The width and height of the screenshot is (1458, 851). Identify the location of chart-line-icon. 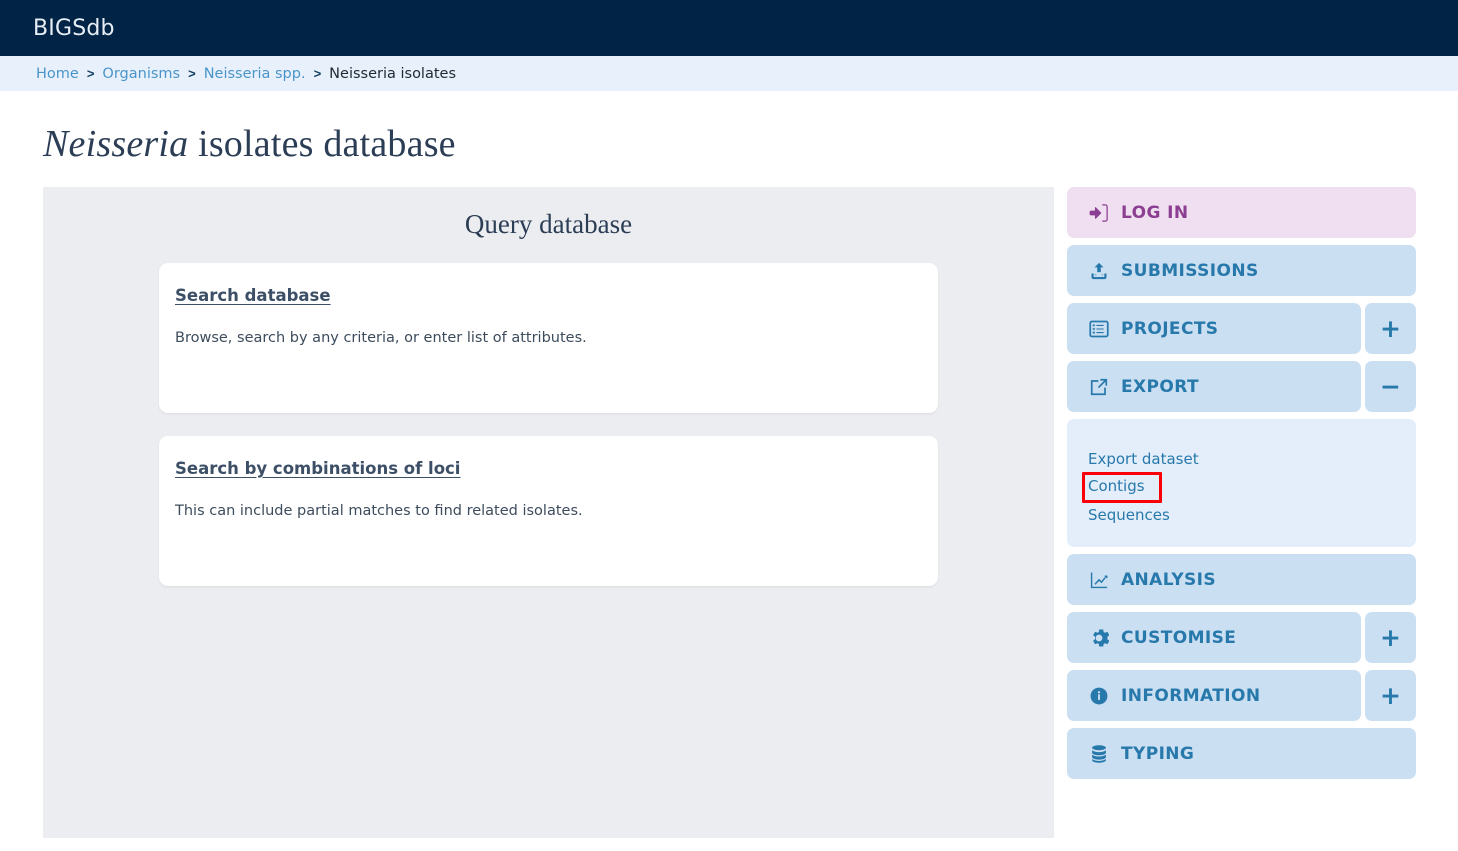
(1099, 580).